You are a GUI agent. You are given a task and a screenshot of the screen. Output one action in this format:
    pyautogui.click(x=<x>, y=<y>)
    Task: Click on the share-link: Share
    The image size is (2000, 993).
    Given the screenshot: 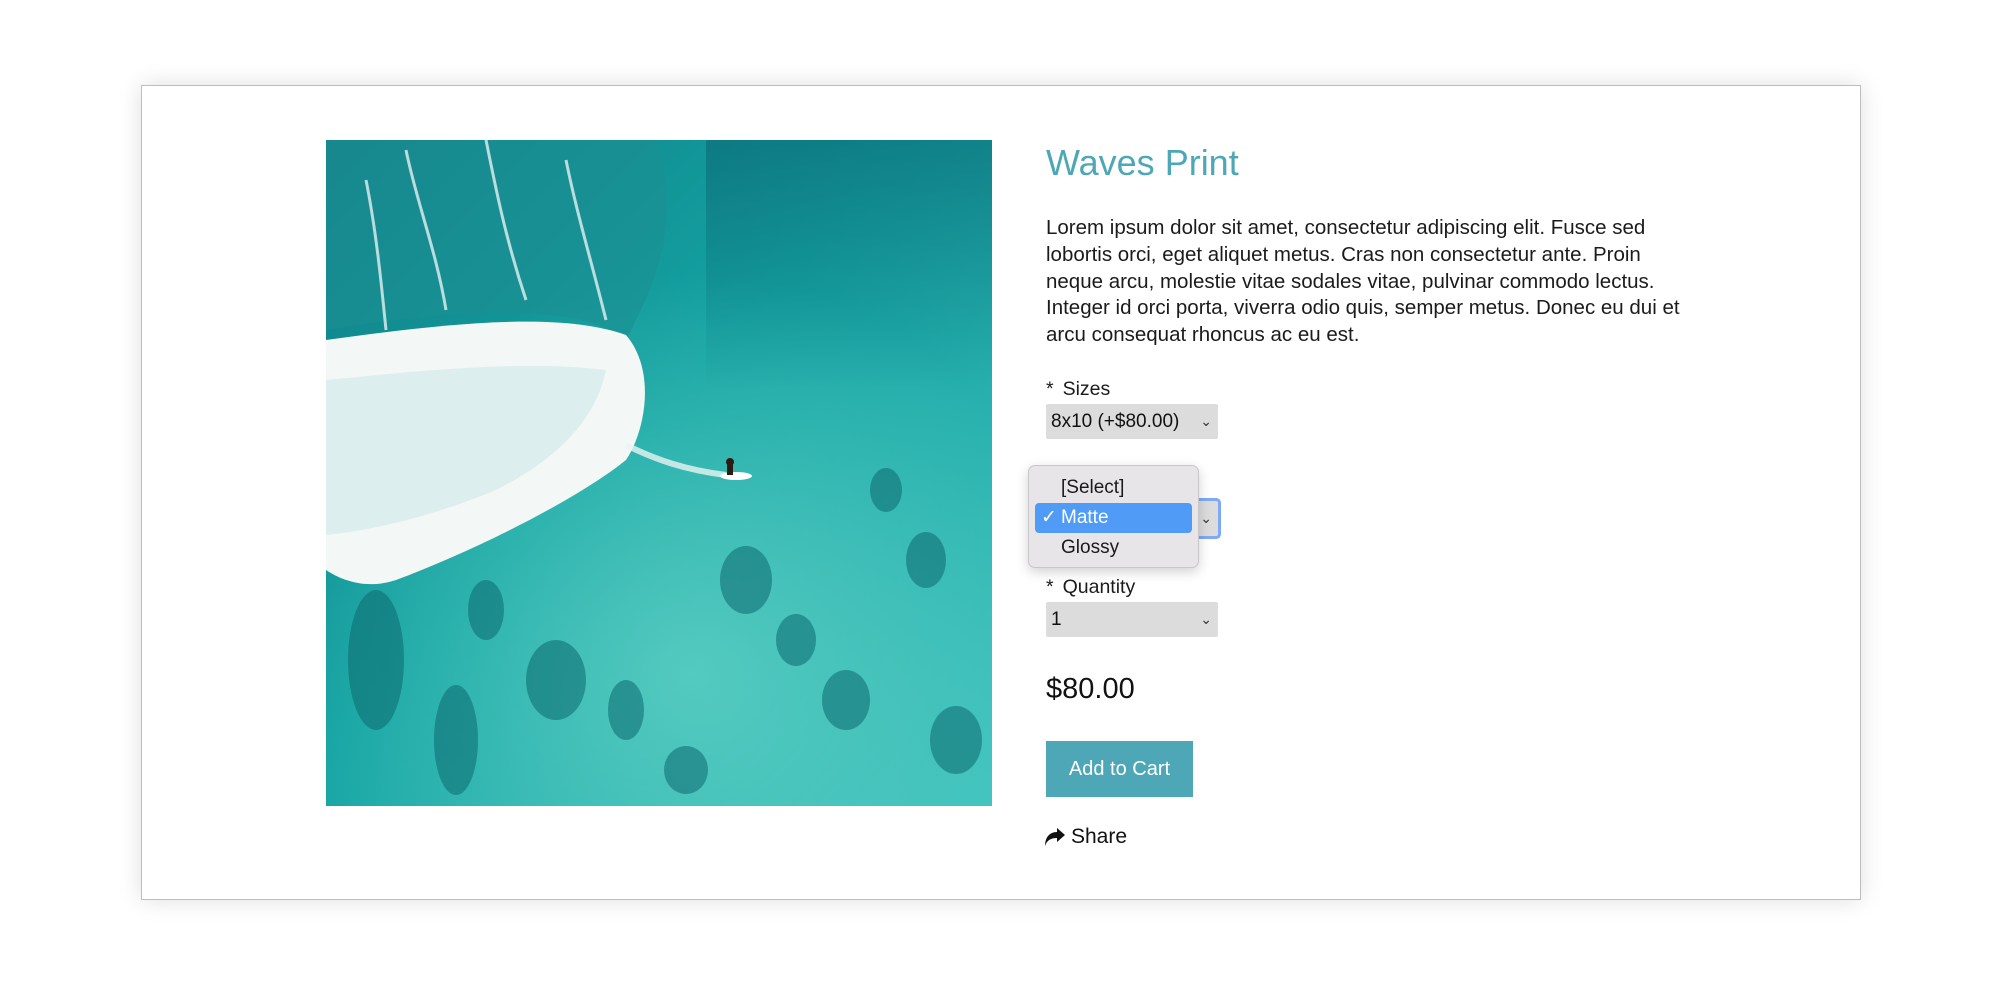 What is the action you would take?
    pyautogui.click(x=1085, y=837)
    